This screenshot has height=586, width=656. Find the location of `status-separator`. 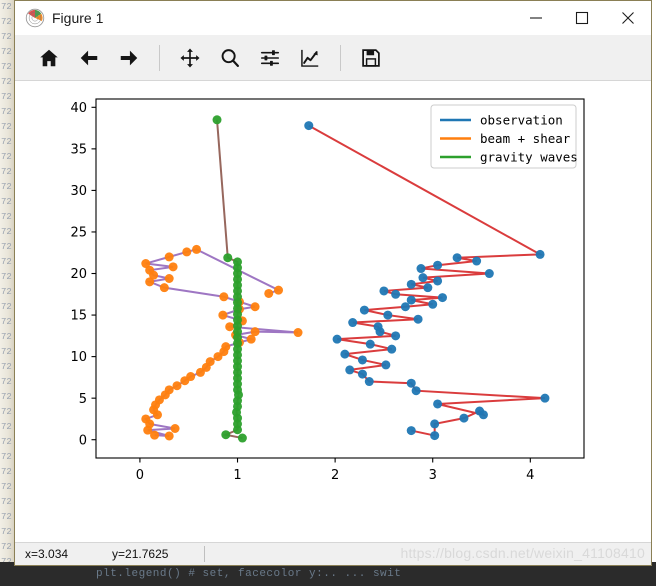

status-separator is located at coordinates (205, 554).